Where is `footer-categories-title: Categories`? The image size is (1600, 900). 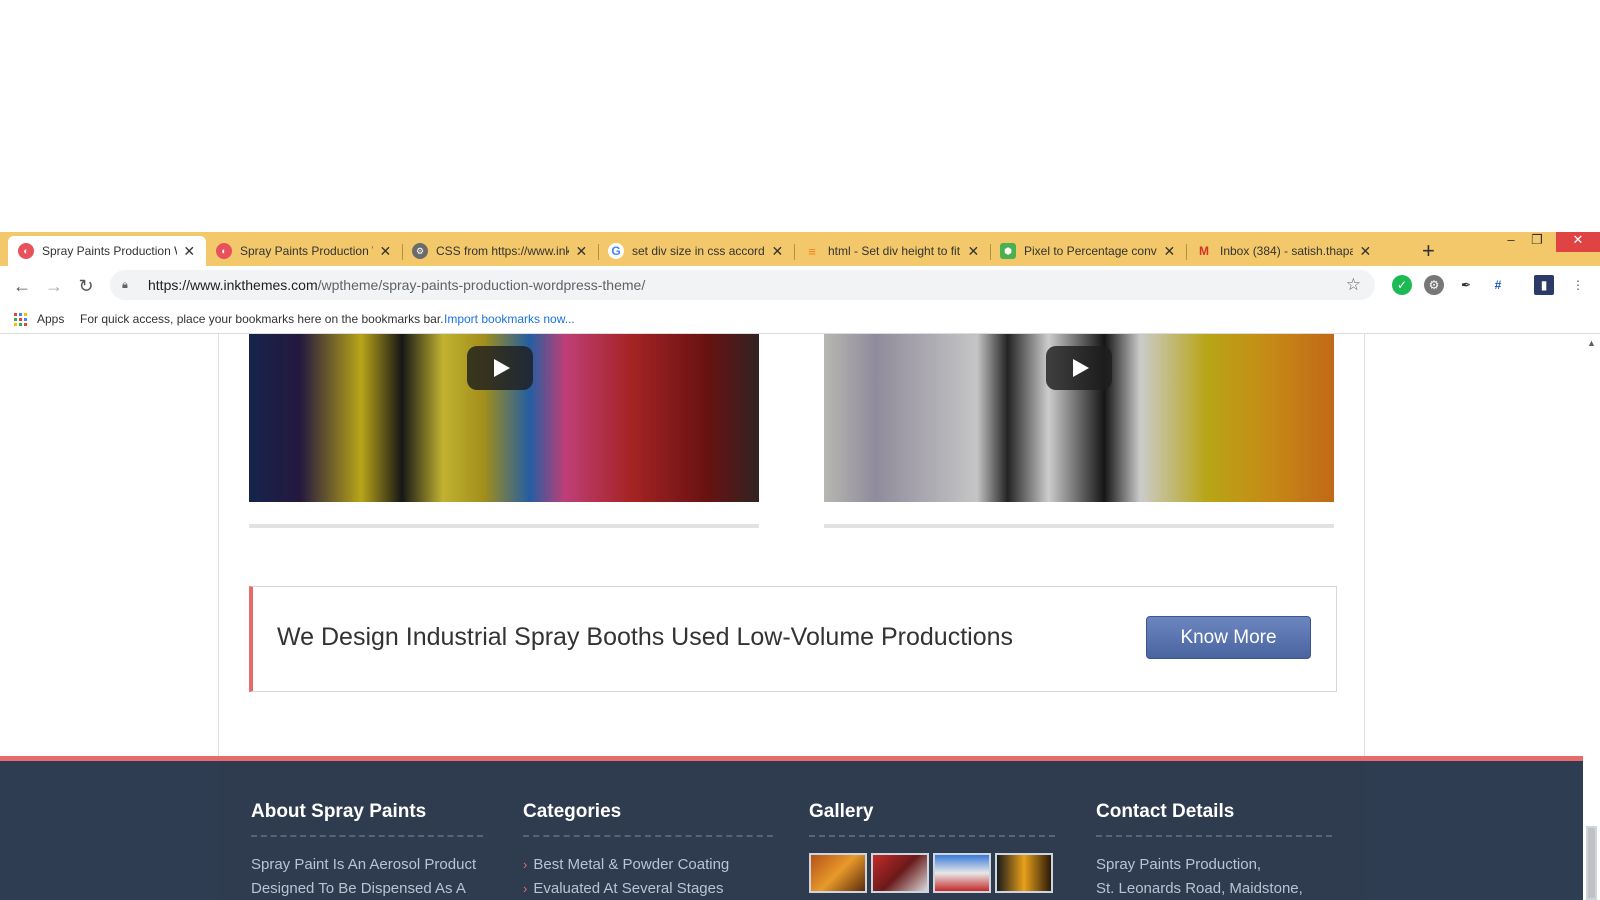
footer-categories-title: Categories is located at coordinates (572, 811).